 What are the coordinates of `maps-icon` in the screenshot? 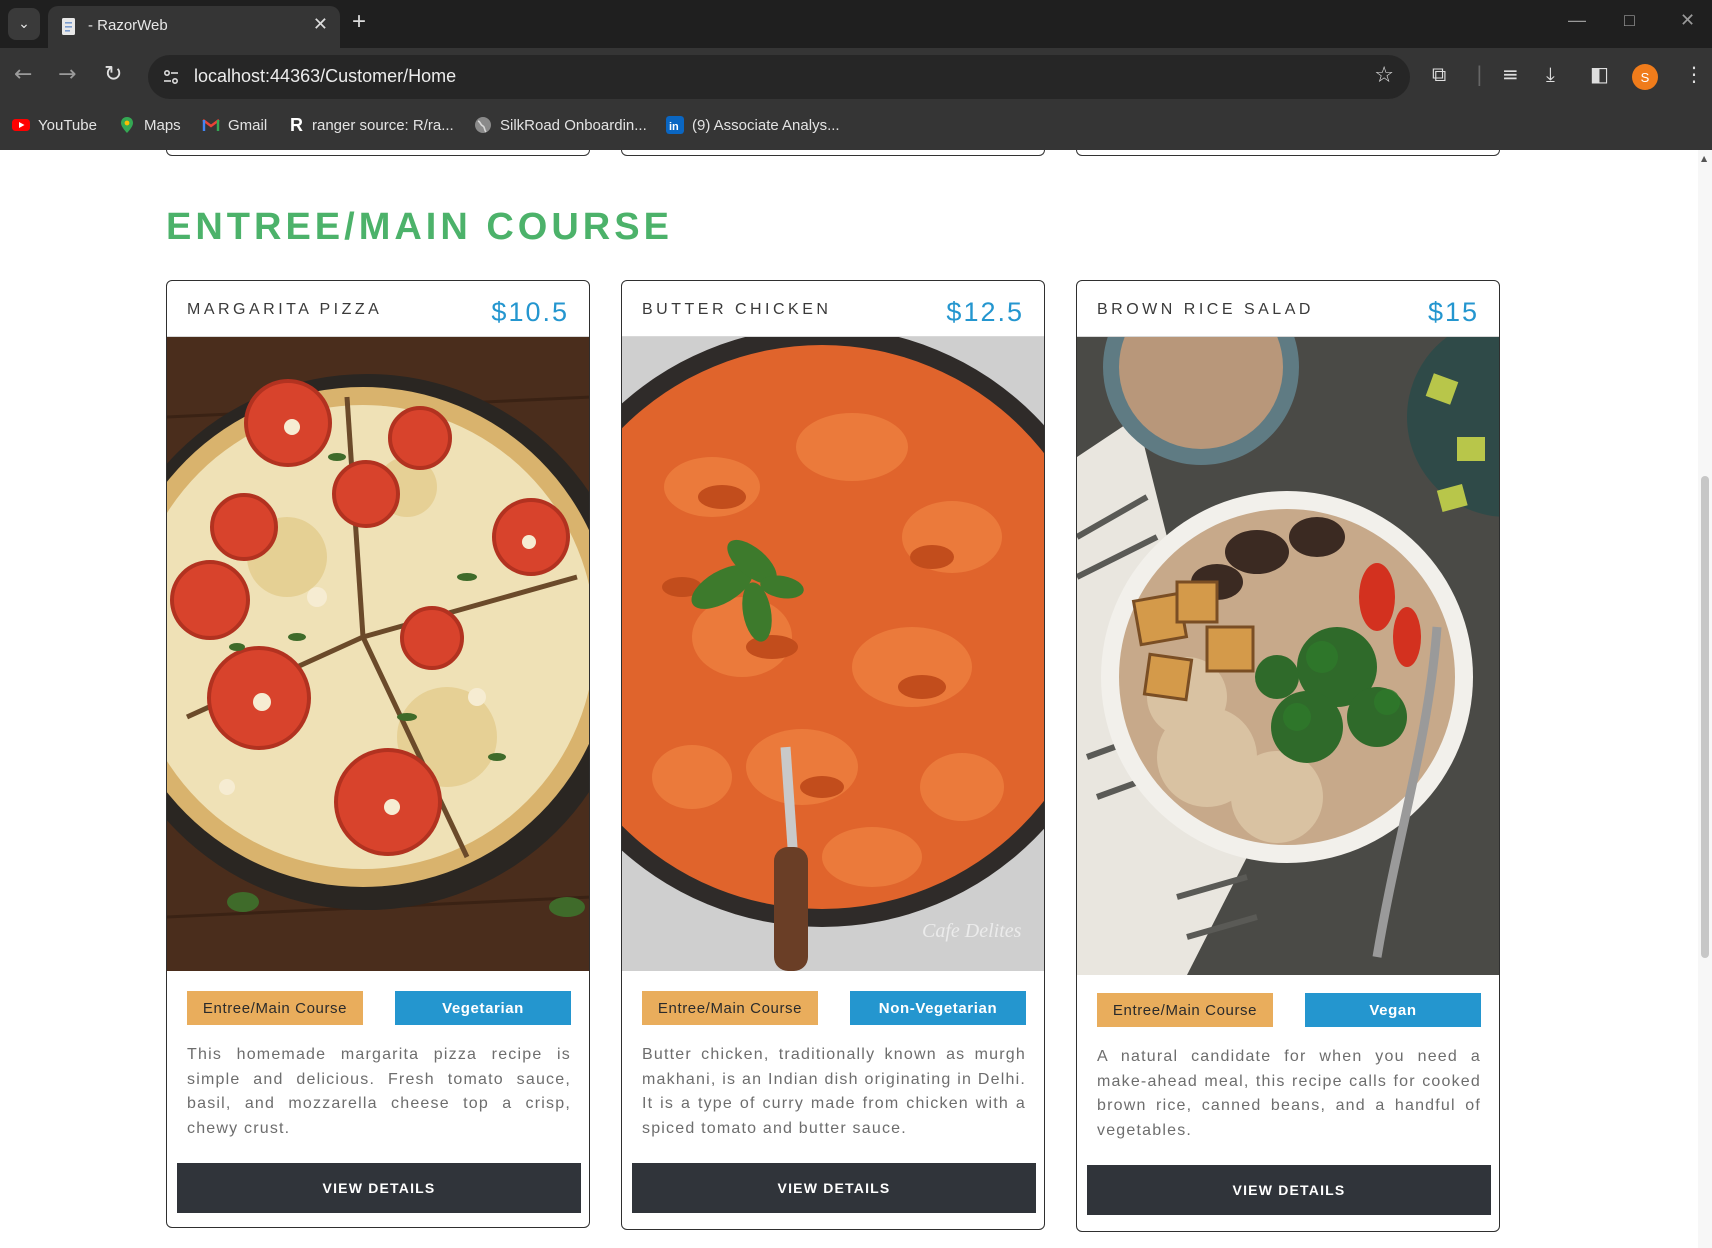 It's located at (127, 125).